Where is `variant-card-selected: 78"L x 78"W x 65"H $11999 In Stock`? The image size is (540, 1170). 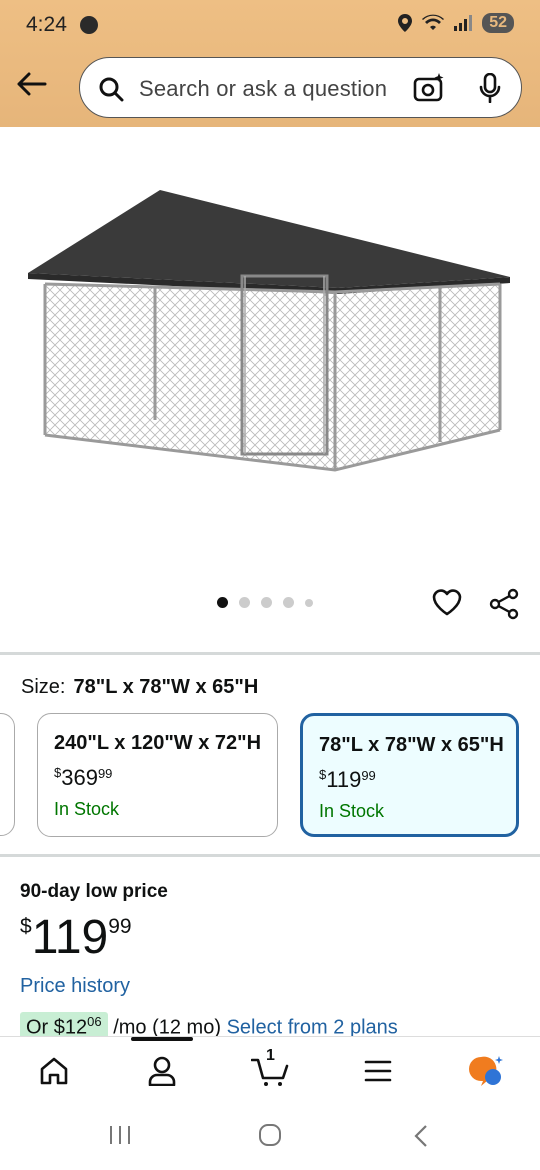
variant-card-selected: 78"L x 78"W x 65"H $11999 In Stock is located at coordinates (409, 775).